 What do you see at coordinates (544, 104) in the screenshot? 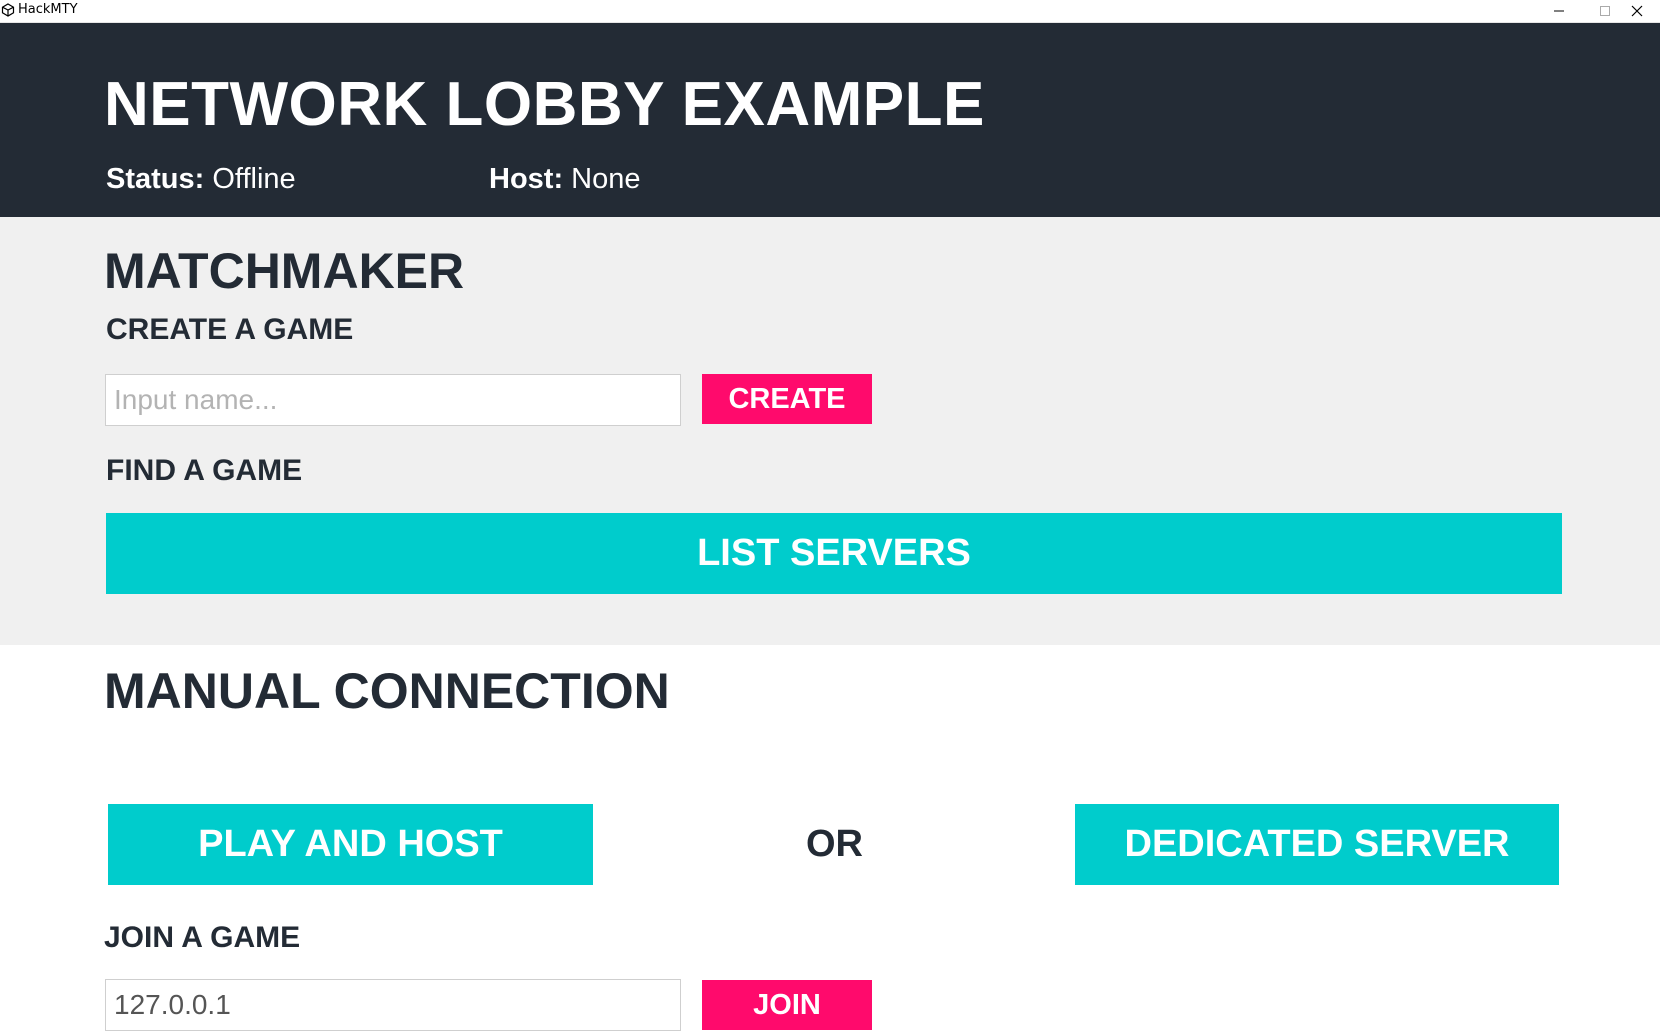
I see `page-title: NETWORK LOBBY EXAMPLE` at bounding box center [544, 104].